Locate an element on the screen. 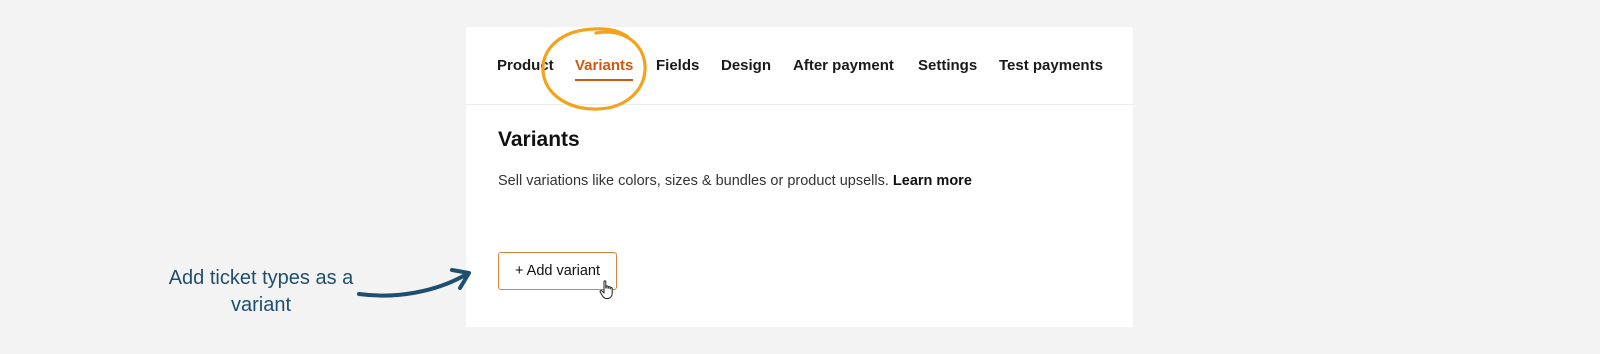  hand-pointer-icon is located at coordinates (606, 289).